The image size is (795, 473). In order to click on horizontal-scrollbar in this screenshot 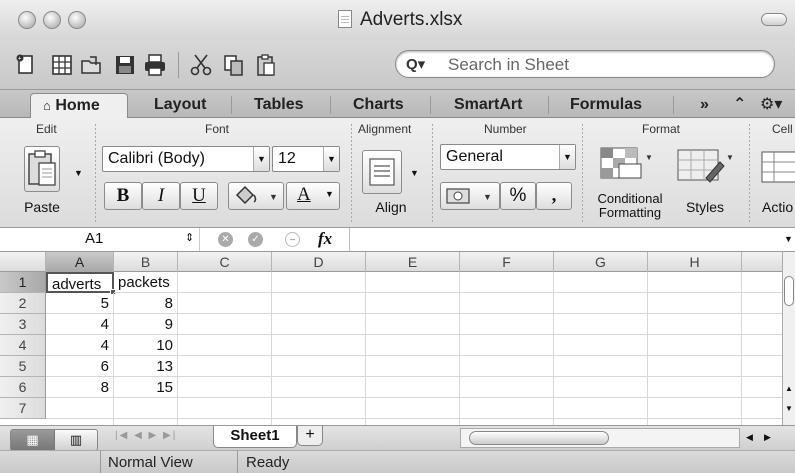, I will do `click(600, 438)`.